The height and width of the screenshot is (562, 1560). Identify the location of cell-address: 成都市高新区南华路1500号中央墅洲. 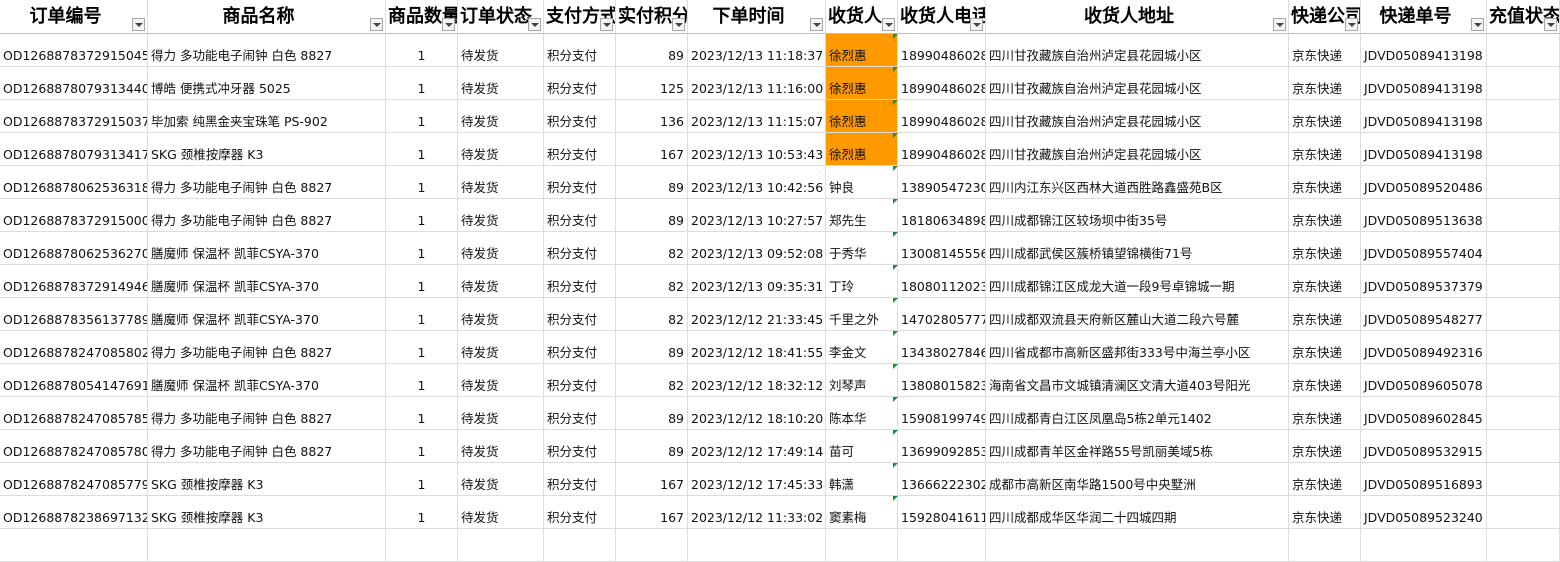
(1137, 479).